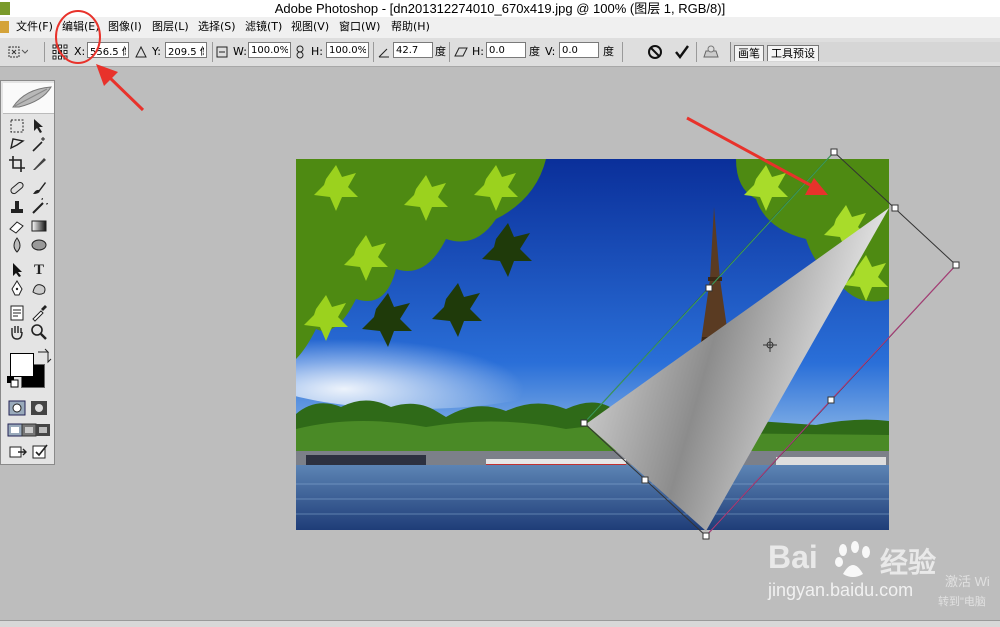 The width and height of the screenshot is (1000, 627). Describe the element at coordinates (17, 188) in the screenshot. I see `healing-brush-icon` at that location.